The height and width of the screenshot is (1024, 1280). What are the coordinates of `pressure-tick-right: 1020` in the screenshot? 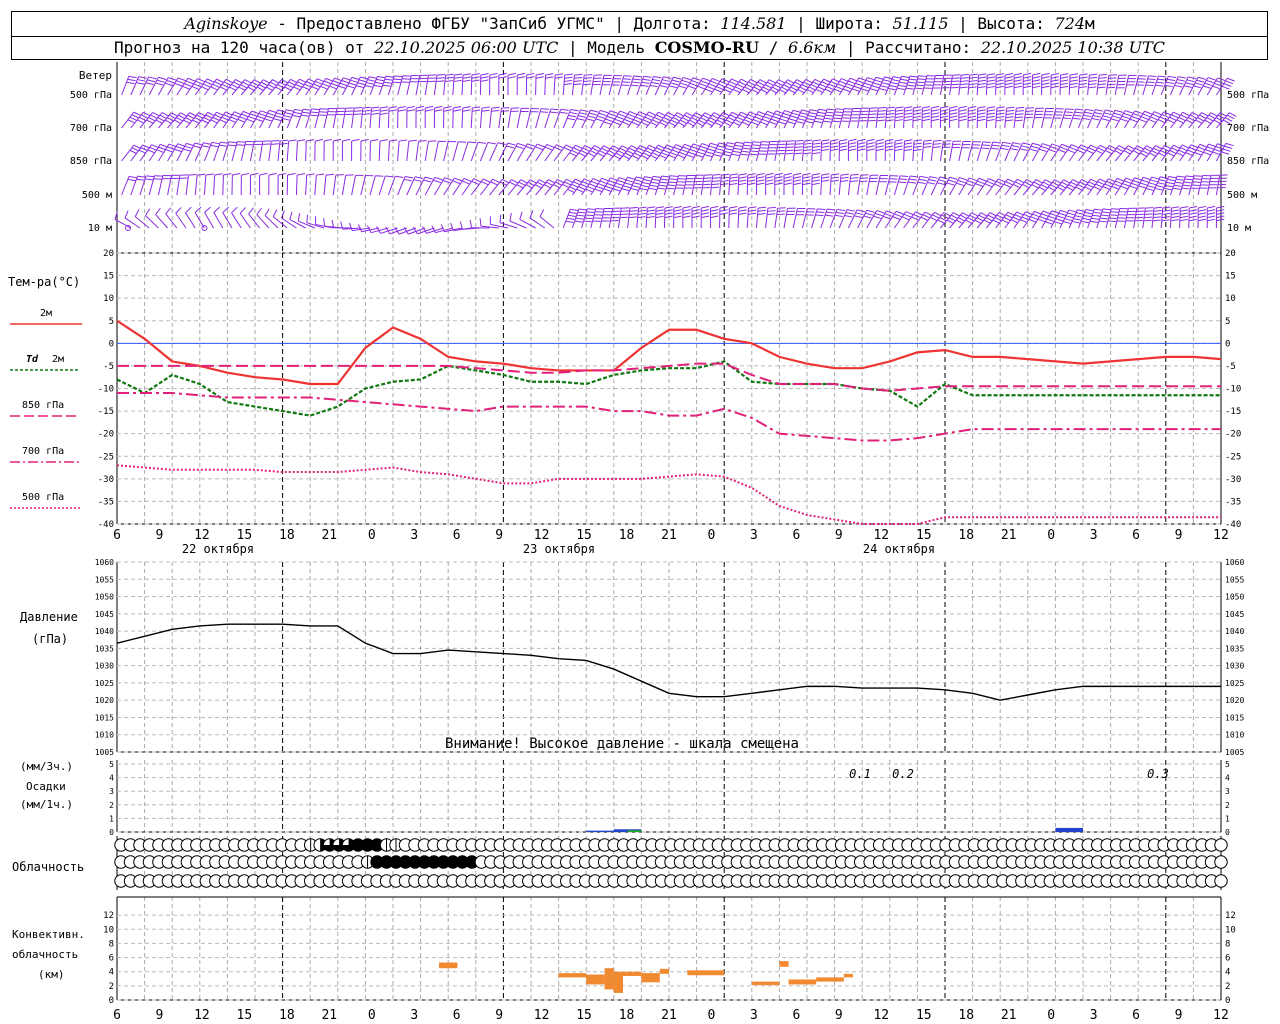 It's located at (1234, 700).